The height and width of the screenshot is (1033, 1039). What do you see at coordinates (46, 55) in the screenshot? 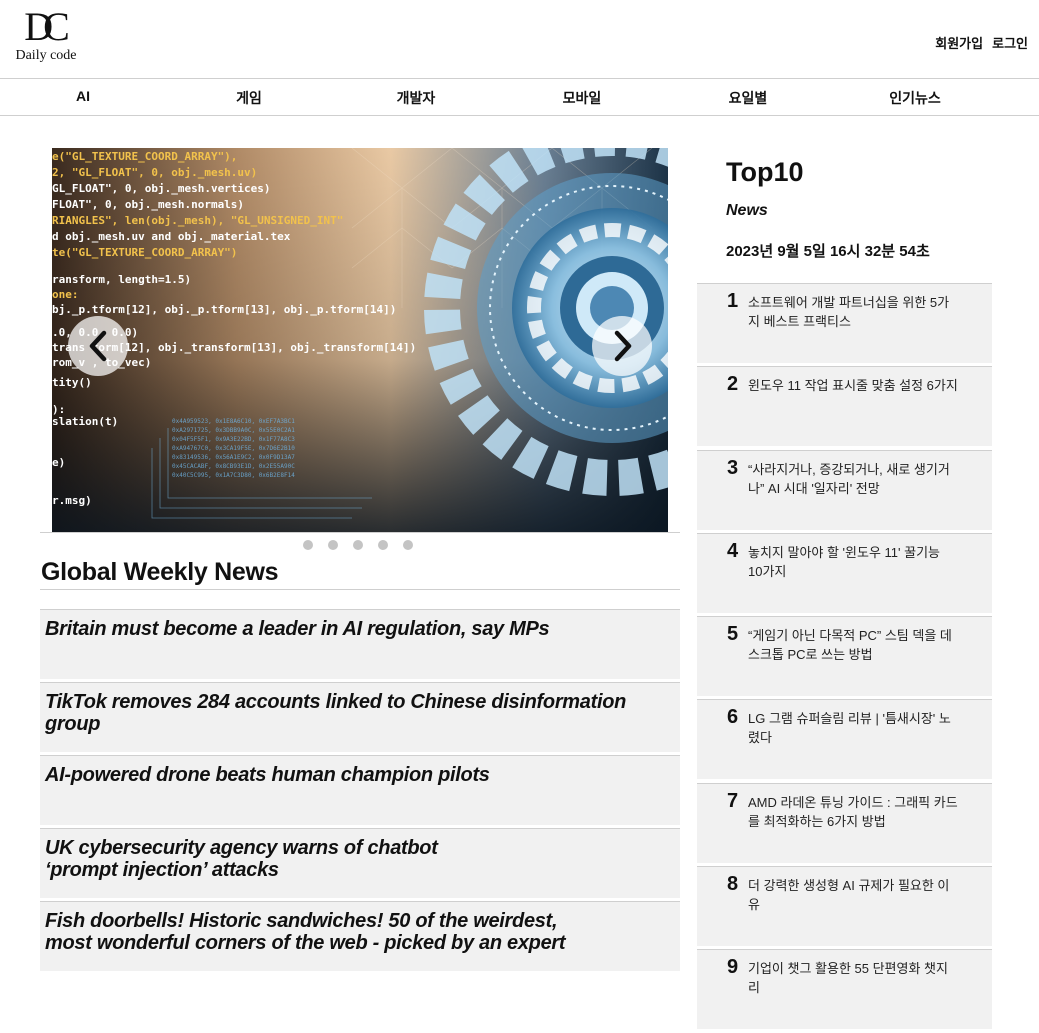
I see `logo-text: Daily code` at bounding box center [46, 55].